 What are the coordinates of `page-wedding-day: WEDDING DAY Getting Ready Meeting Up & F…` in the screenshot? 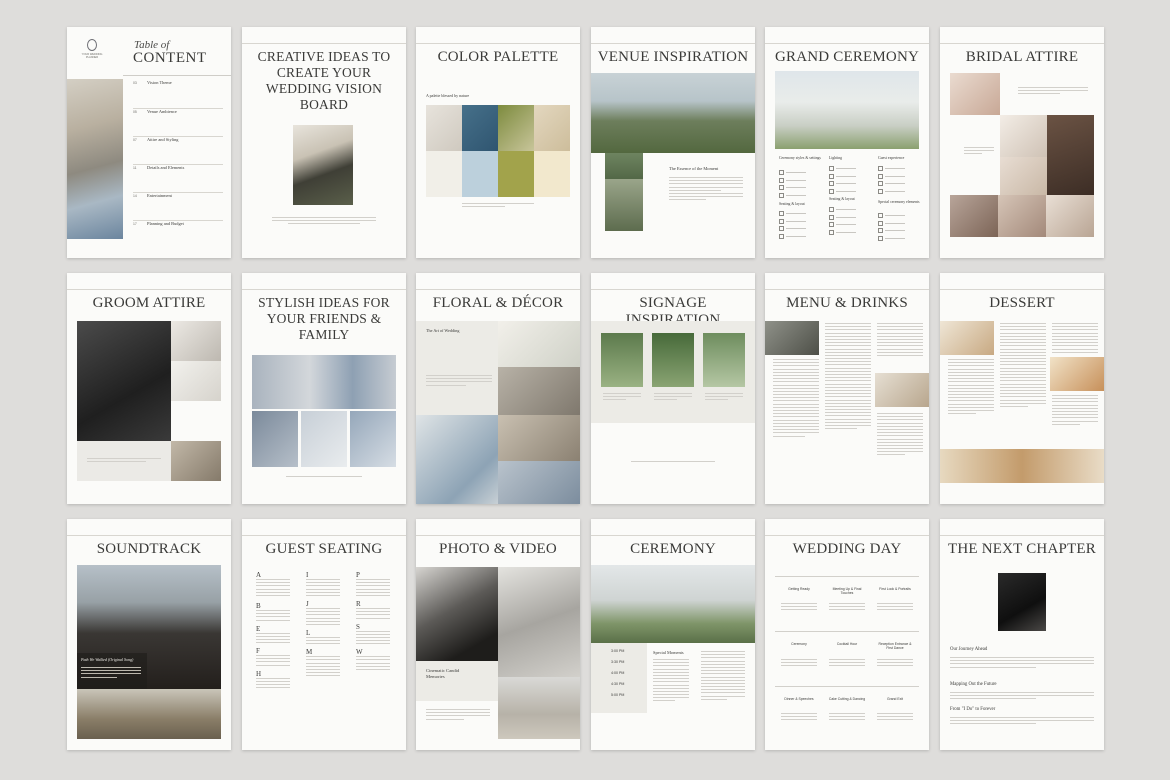 It's located at (847, 634).